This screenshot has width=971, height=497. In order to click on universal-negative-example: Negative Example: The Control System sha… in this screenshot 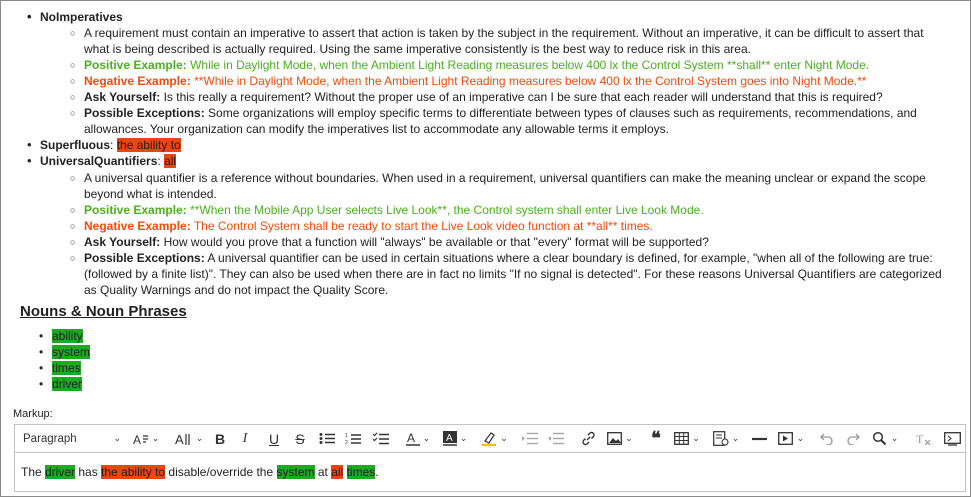, I will do `click(508, 226)`.